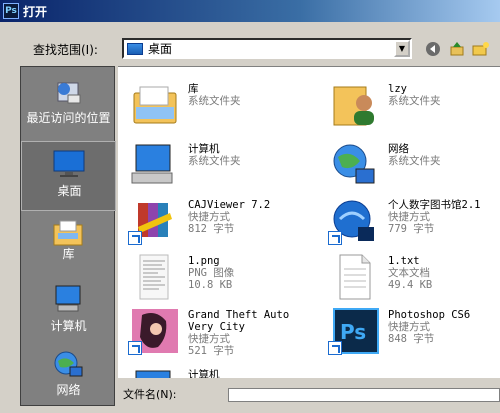 The image size is (500, 413). I want to click on look-in-label: 查找范围(I):, so click(65, 50).